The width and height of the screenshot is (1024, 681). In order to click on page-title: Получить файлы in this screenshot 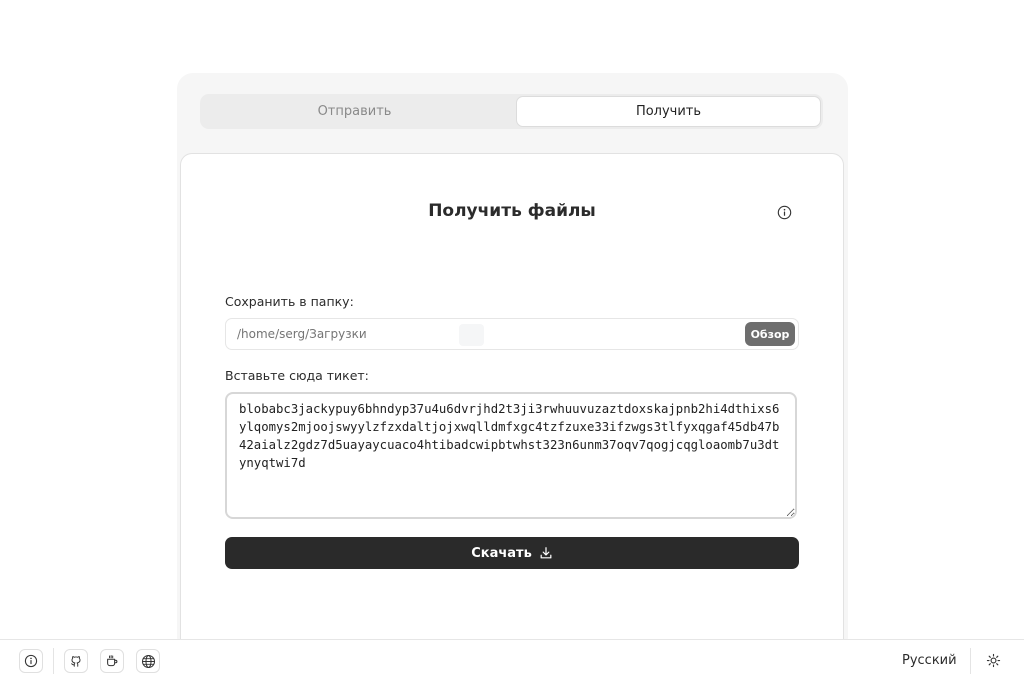, I will do `click(512, 211)`.